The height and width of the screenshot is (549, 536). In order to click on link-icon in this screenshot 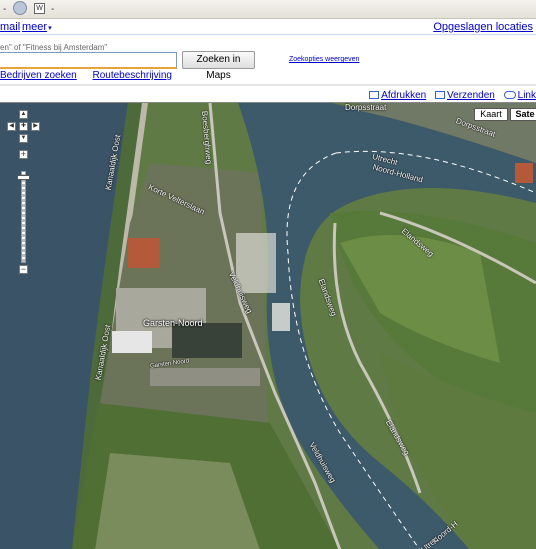, I will do `click(509, 95)`.